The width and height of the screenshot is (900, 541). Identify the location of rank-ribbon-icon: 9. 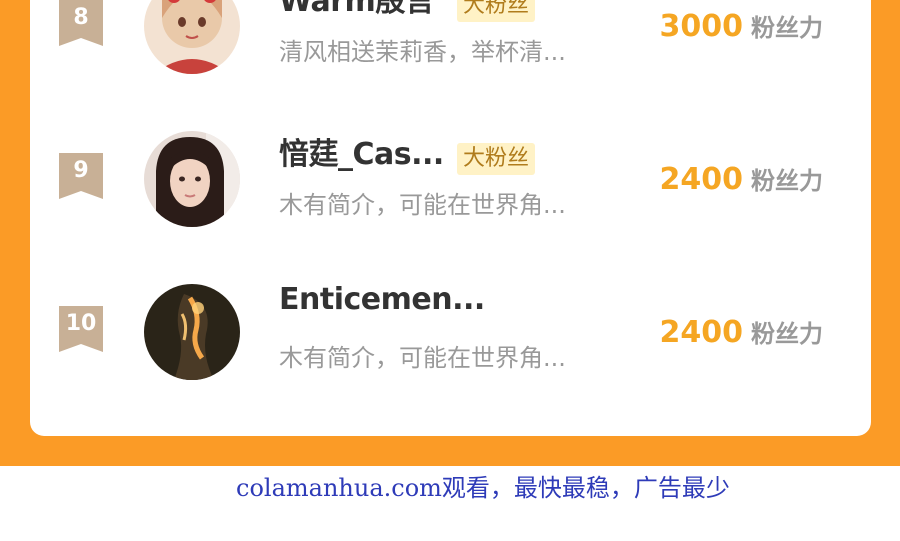
(81, 176).